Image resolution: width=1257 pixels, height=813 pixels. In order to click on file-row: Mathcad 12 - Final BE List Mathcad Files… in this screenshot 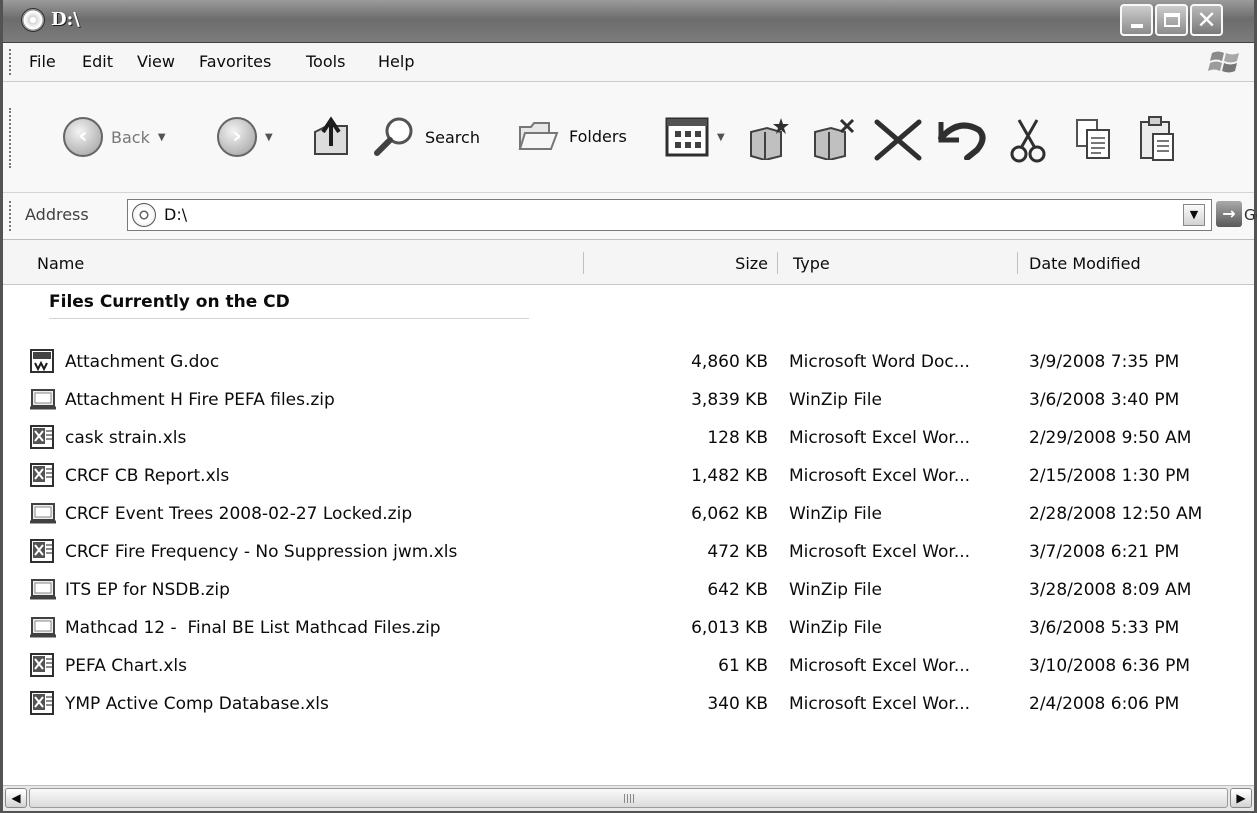, I will do `click(628, 628)`.